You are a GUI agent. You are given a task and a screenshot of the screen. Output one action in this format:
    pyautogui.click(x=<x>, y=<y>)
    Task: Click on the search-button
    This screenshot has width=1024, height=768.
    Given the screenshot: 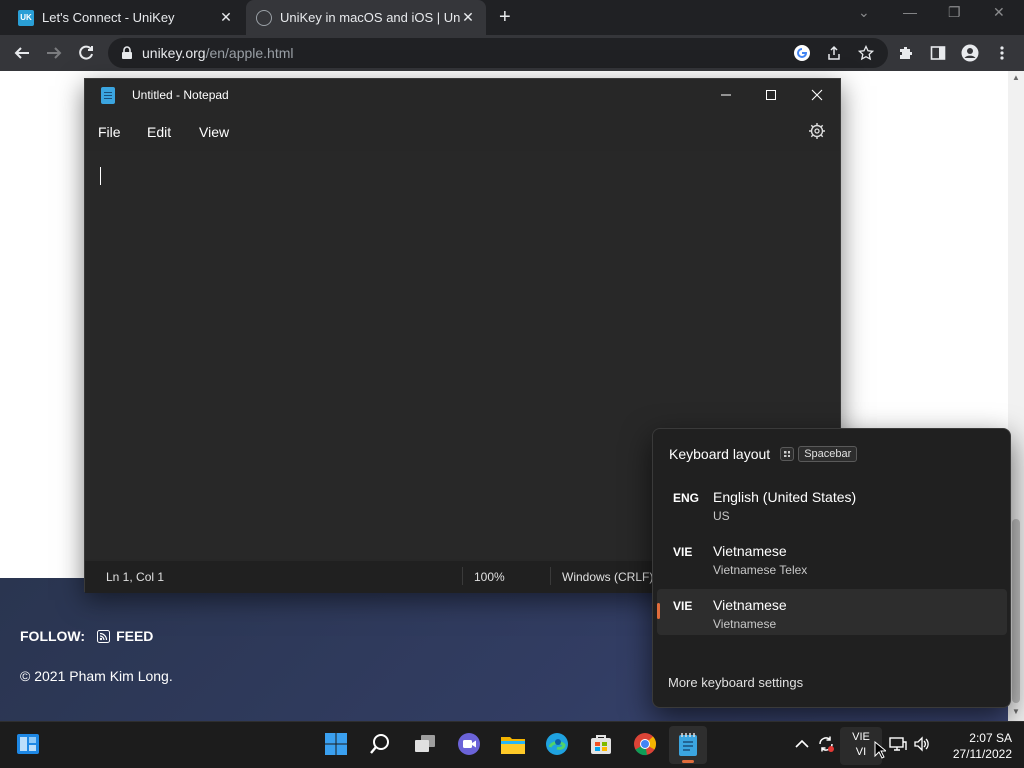 What is the action you would take?
    pyautogui.click(x=380, y=744)
    